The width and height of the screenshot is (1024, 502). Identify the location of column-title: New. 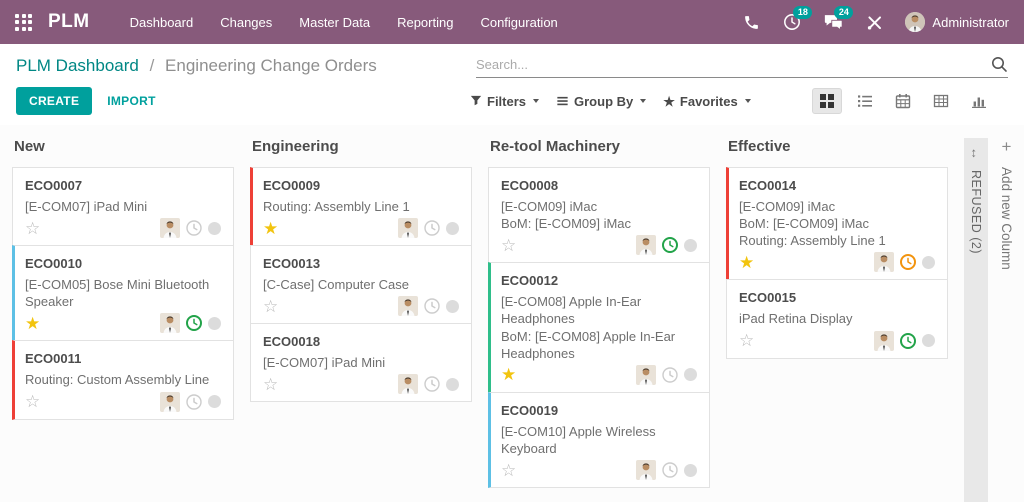
(124, 146).